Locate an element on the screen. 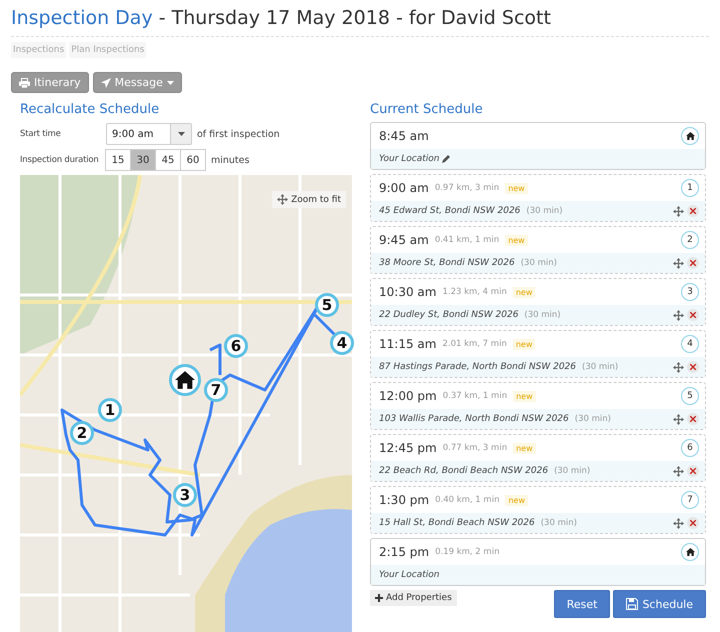 The width and height of the screenshot is (720, 632). schedule-time: 11:15 am is located at coordinates (407, 344).